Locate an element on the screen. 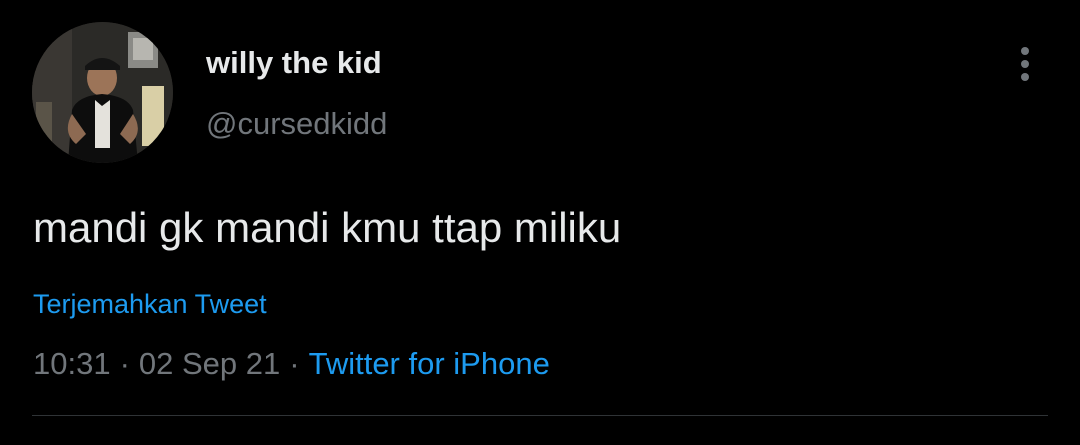 The width and height of the screenshot is (1080, 445). avatar is located at coordinates (102, 92).